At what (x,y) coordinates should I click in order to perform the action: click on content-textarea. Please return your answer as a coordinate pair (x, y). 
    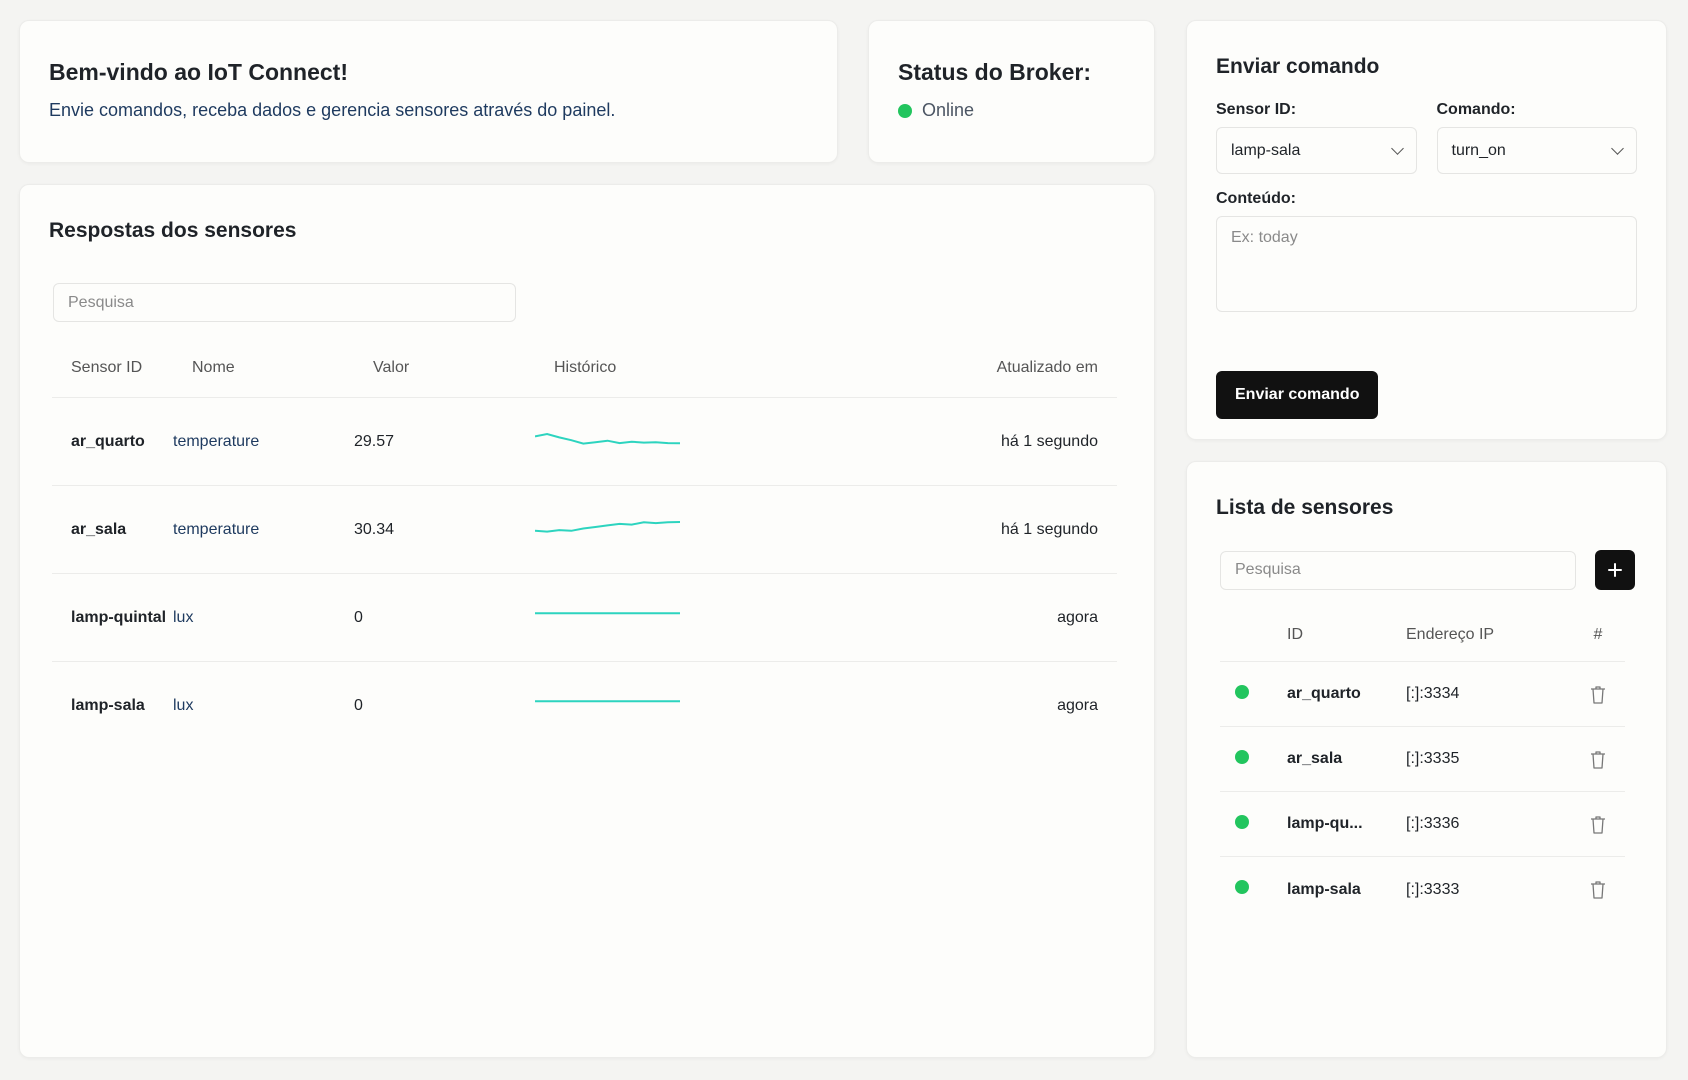
    Looking at the image, I should click on (1426, 264).